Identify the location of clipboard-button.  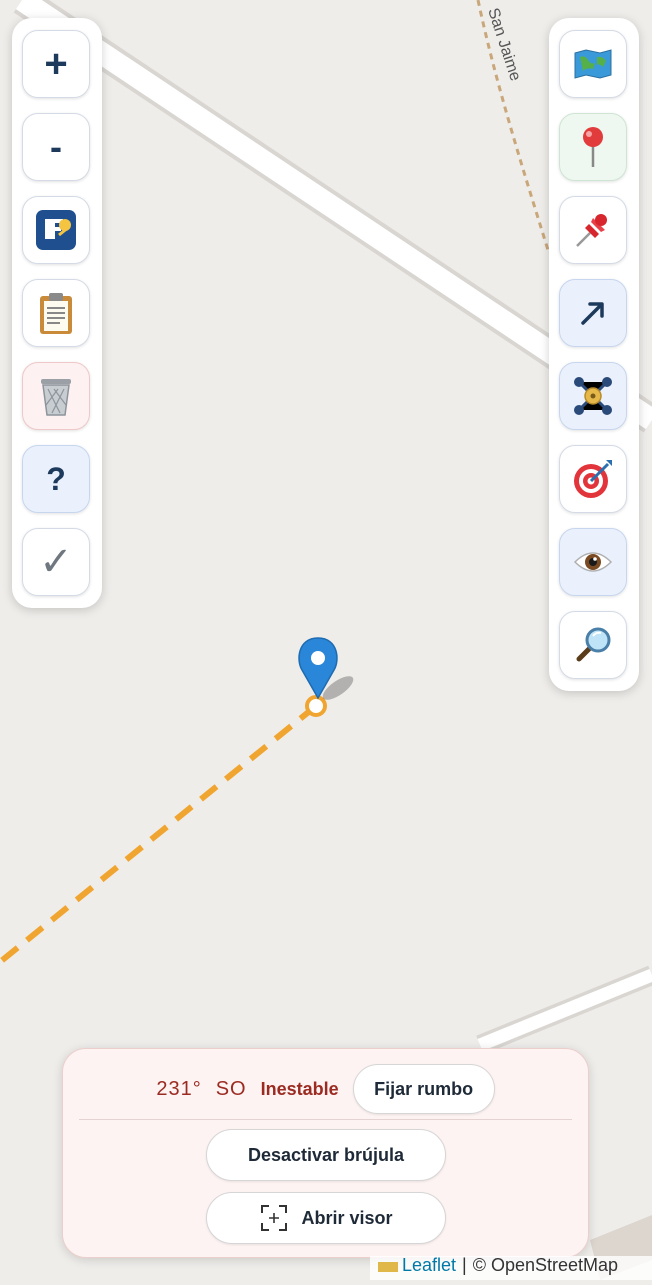
(56, 313).